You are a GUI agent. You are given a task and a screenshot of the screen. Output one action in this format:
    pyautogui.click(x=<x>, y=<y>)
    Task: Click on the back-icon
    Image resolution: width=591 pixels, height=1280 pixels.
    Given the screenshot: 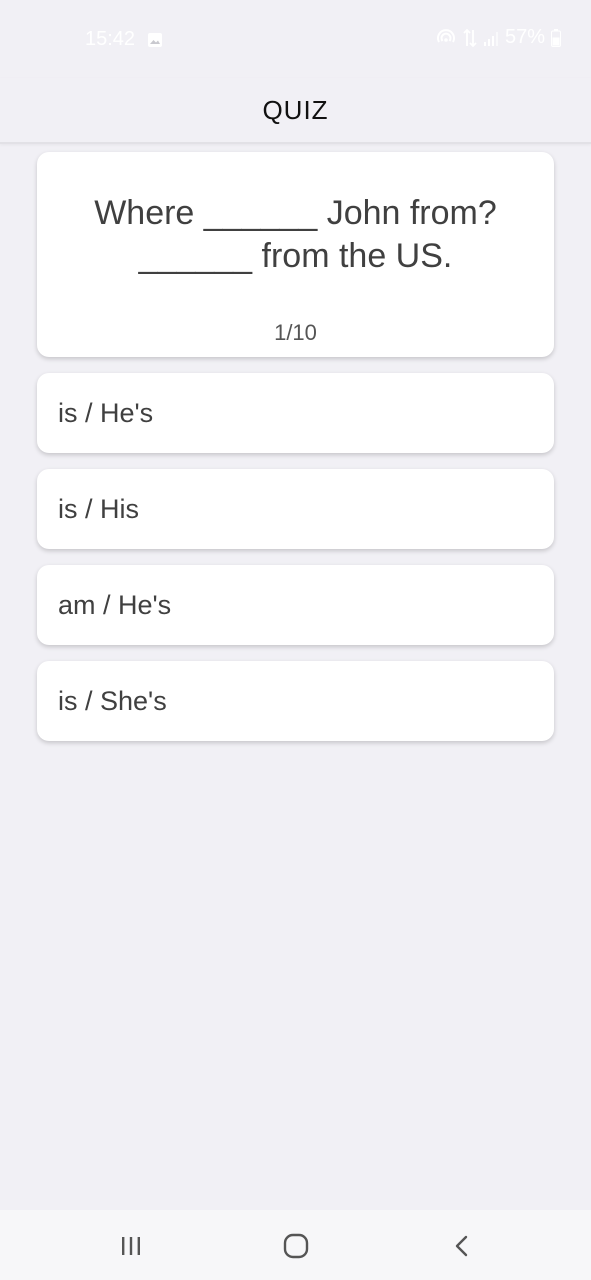 What is the action you would take?
    pyautogui.click(x=462, y=1246)
    